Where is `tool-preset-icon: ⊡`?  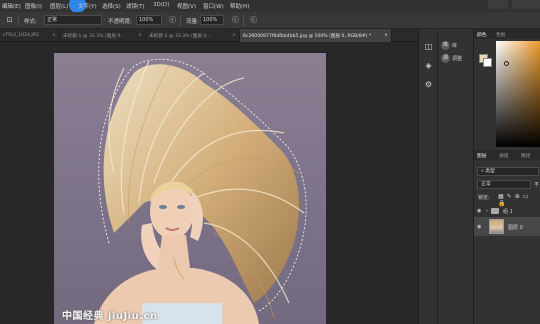
tool-preset-icon: ⊡ is located at coordinates (9, 20).